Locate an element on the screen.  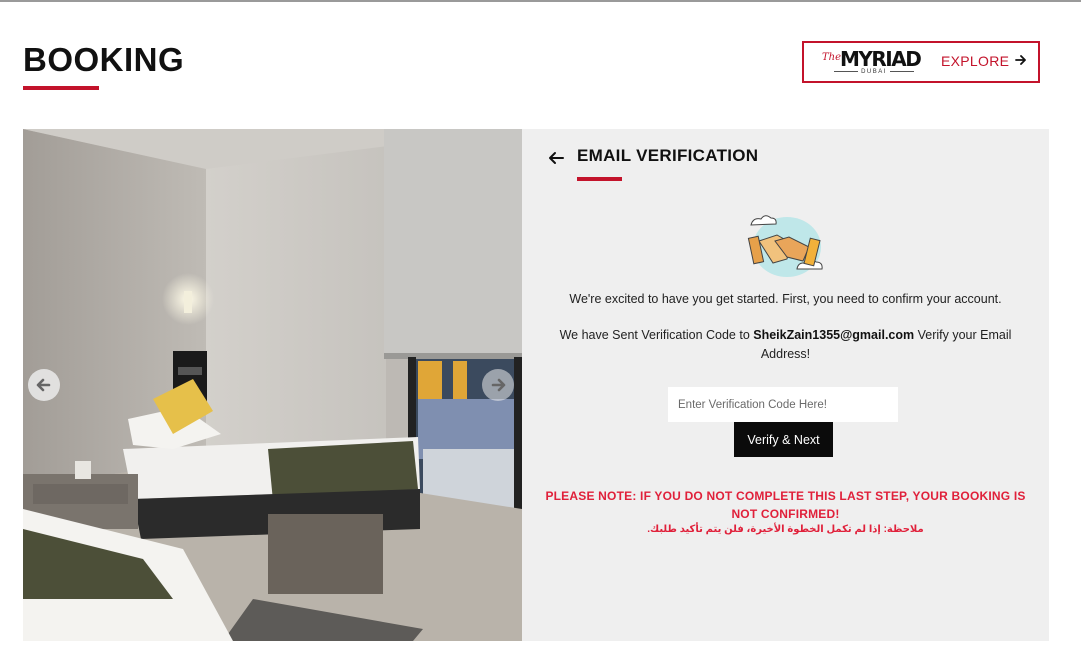
sent-prefix: We have Sent Verification Code to is located at coordinates (656, 335).